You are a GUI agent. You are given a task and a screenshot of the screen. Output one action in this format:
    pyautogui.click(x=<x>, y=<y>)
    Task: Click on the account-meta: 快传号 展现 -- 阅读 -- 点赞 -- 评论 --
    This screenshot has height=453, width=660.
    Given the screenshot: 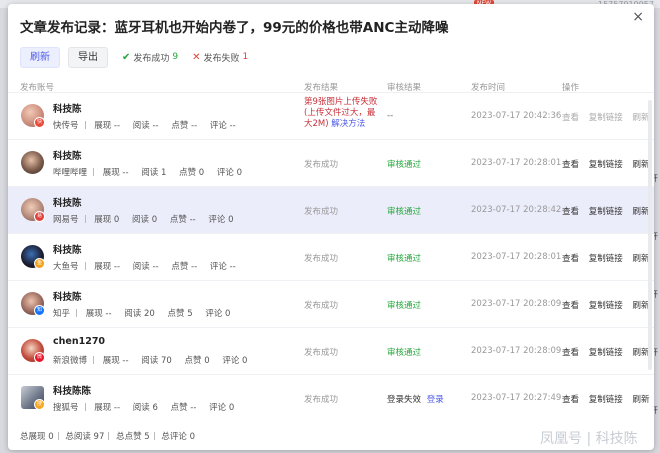 What is the action you would take?
    pyautogui.click(x=149, y=125)
    